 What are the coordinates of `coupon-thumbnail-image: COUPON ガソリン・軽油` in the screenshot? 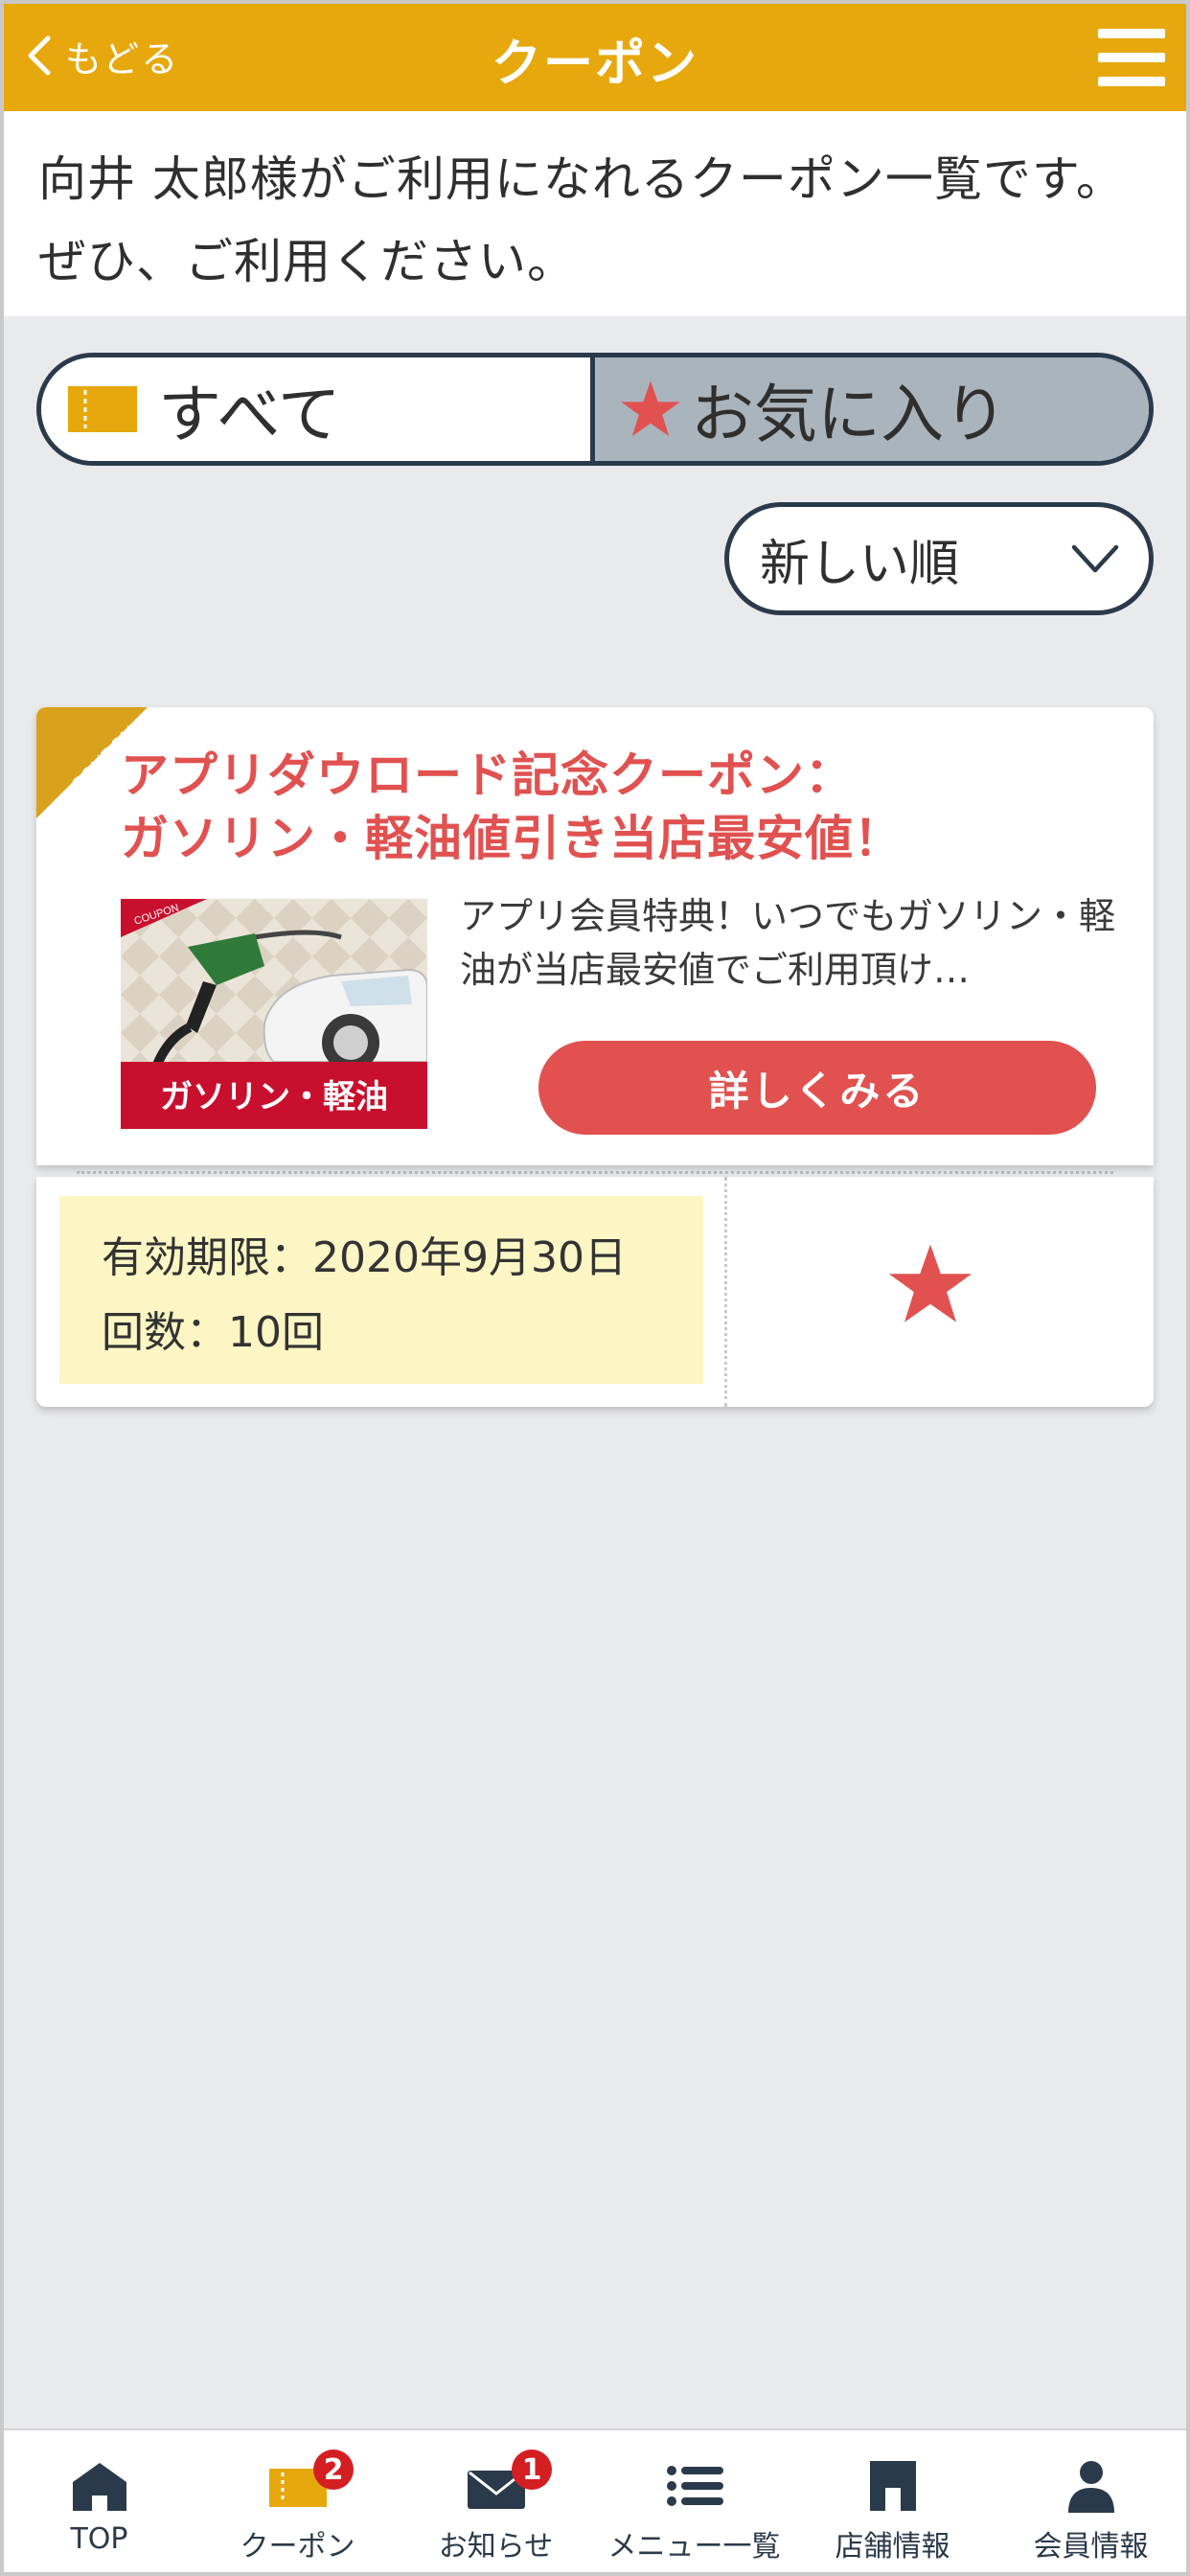 It's located at (274, 1014).